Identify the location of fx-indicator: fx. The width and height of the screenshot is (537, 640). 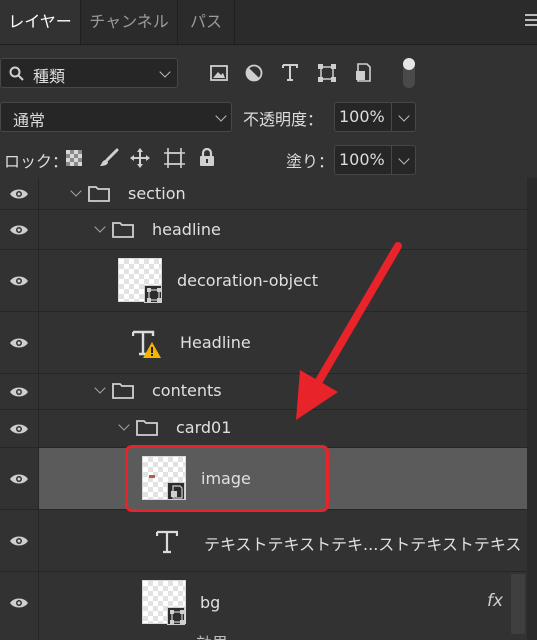
(495, 601).